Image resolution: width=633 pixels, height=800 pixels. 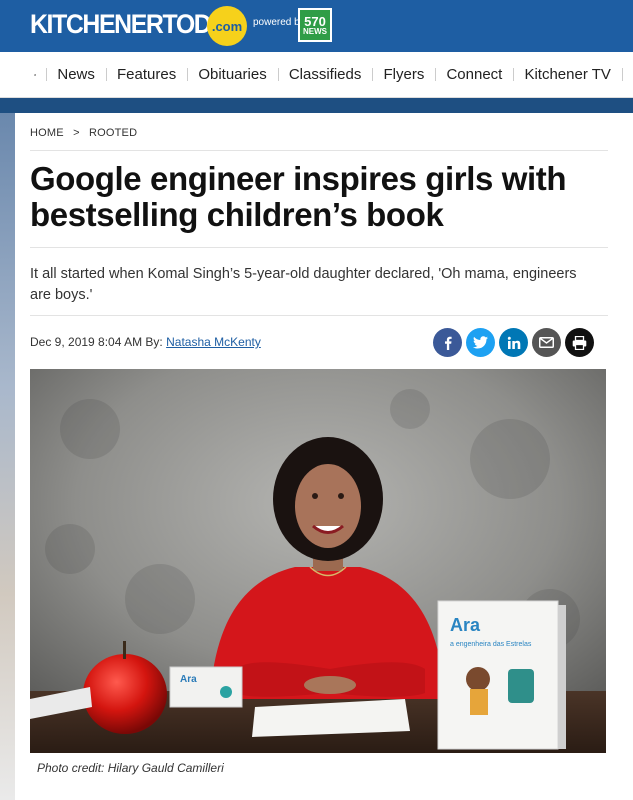 I want to click on facebook-icon, so click(x=448, y=343).